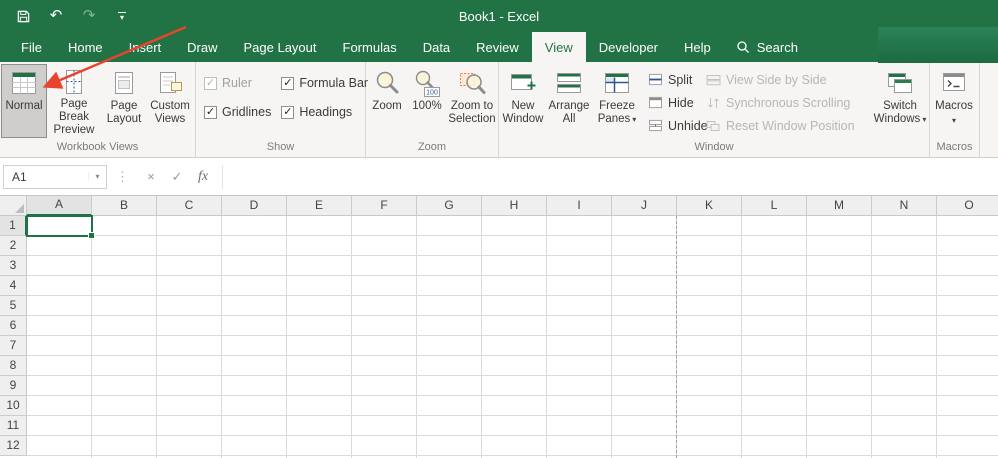 This screenshot has width=998, height=458. Describe the element at coordinates (247, 112) in the screenshot. I see `gridlines-checkbox-label: Gridlines` at that location.